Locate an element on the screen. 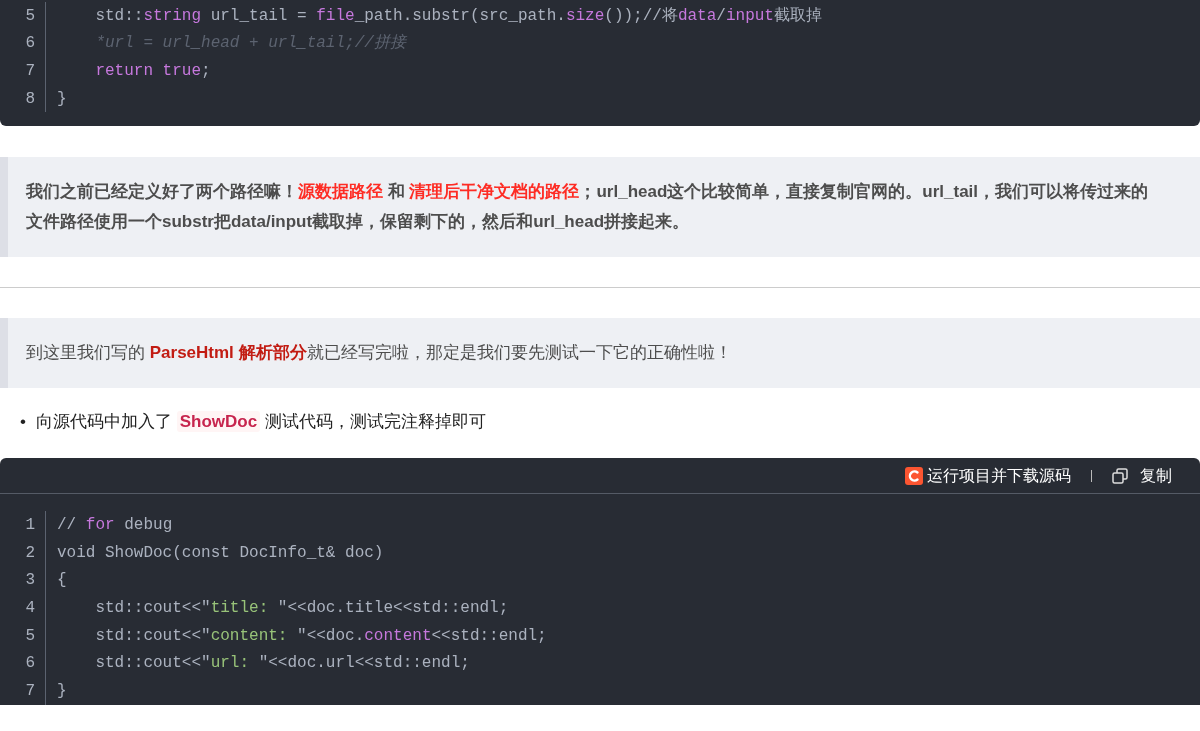 The width and height of the screenshot is (1200, 731). line-number: 4 is located at coordinates (23, 608).